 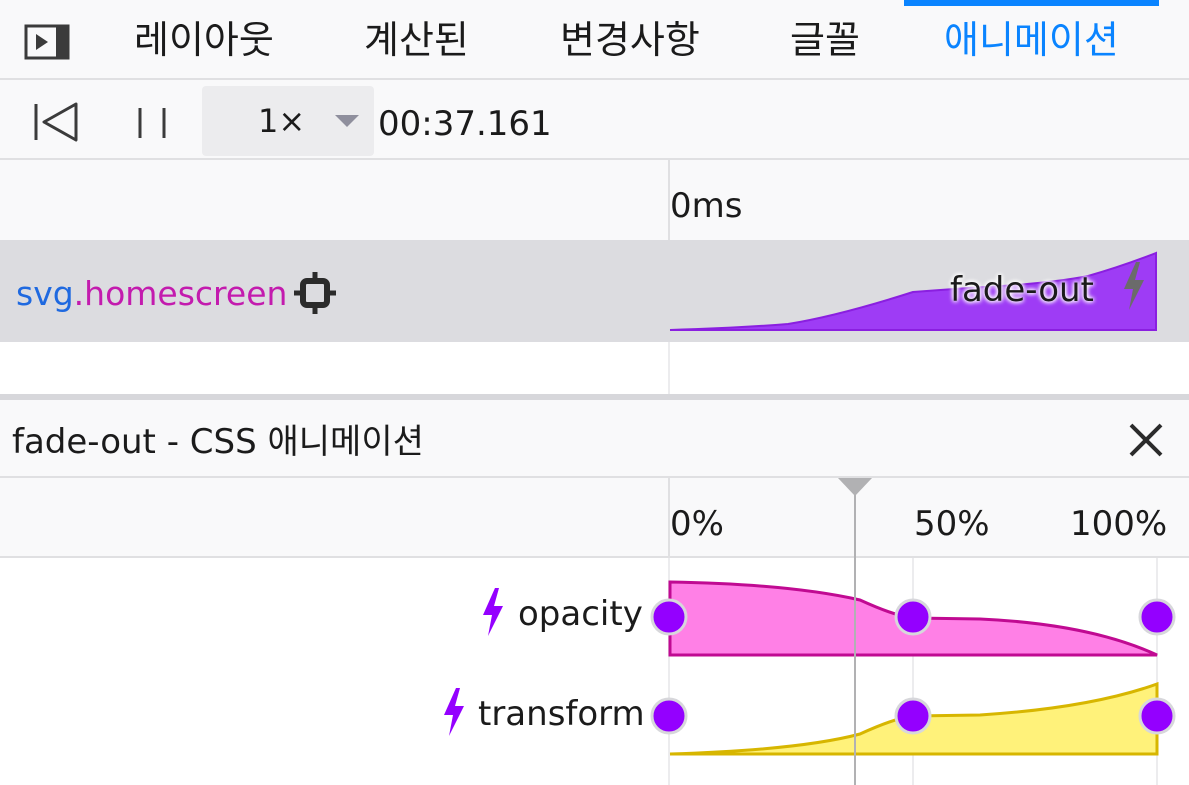 What do you see at coordinates (416, 39) in the screenshot?
I see `tab-computed: 계산된` at bounding box center [416, 39].